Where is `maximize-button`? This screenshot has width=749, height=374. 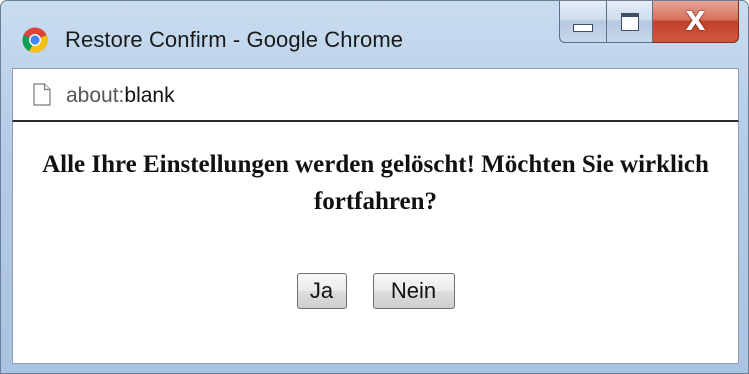
maximize-button is located at coordinates (630, 22).